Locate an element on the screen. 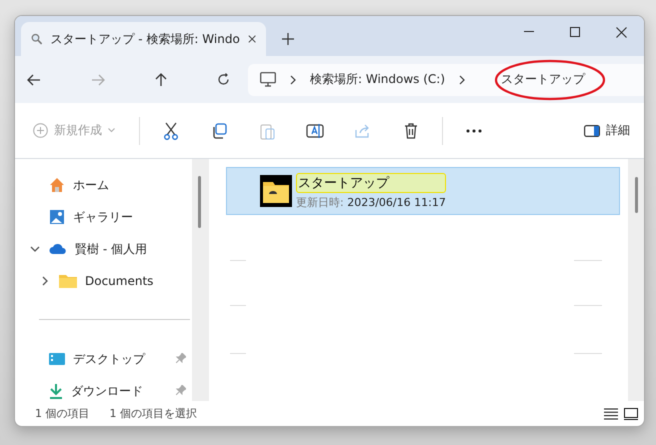  download-icon is located at coordinates (56, 391).